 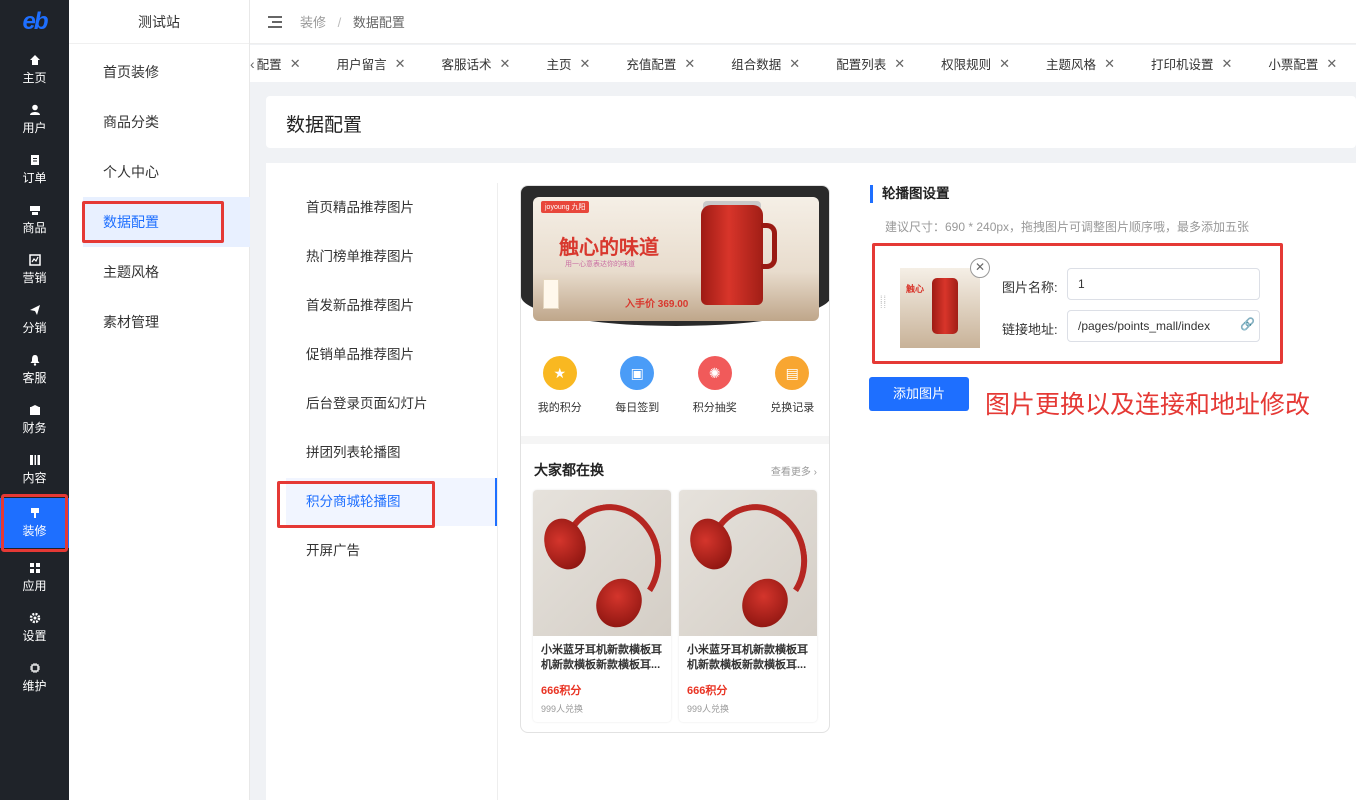 I want to click on add-image-button: 添加图片, so click(x=919, y=394).